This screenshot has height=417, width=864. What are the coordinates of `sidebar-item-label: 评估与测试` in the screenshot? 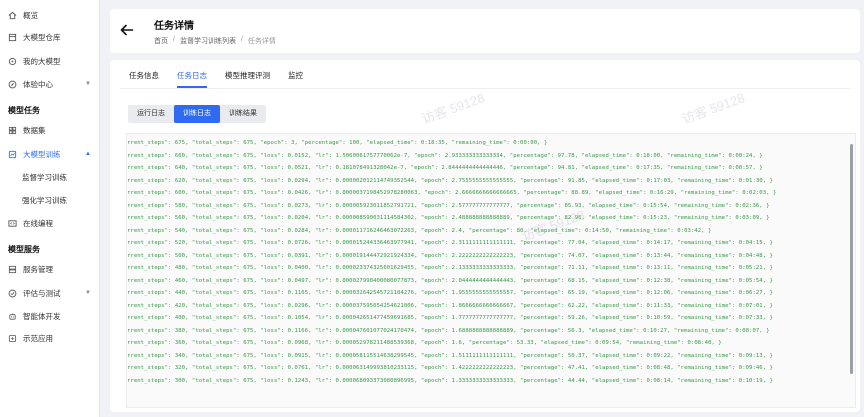 It's located at (42, 293).